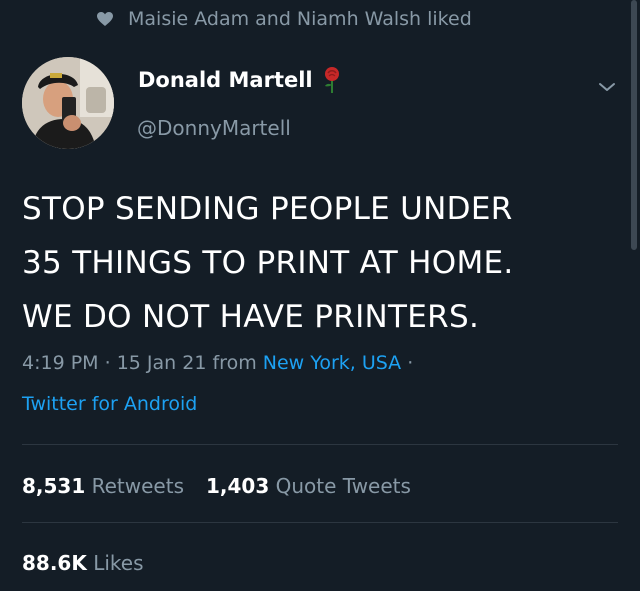 The image size is (640, 591). I want to click on author-handle: @DonnyMartell, so click(214, 128).